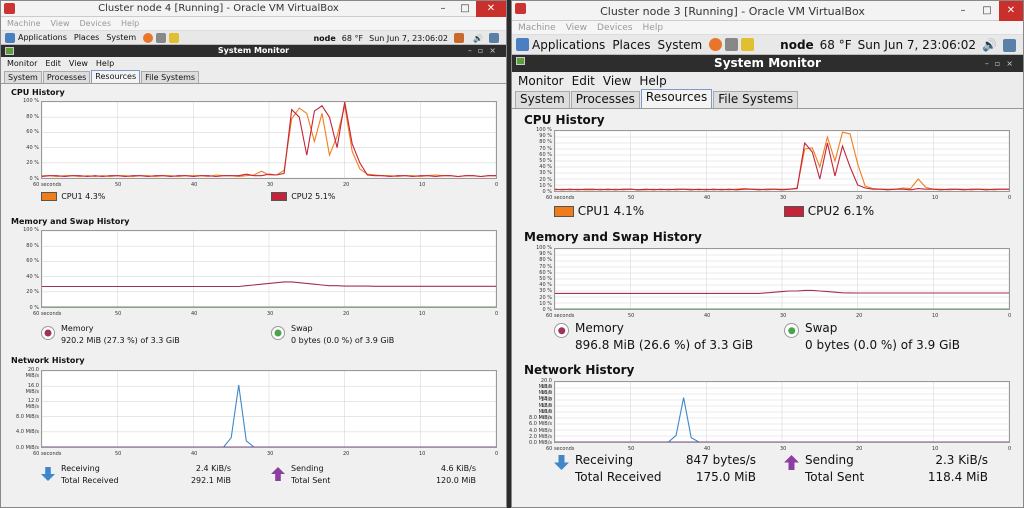  What do you see at coordinates (545, 260) in the screenshot?
I see `y-tick-label: 80 %` at bounding box center [545, 260].